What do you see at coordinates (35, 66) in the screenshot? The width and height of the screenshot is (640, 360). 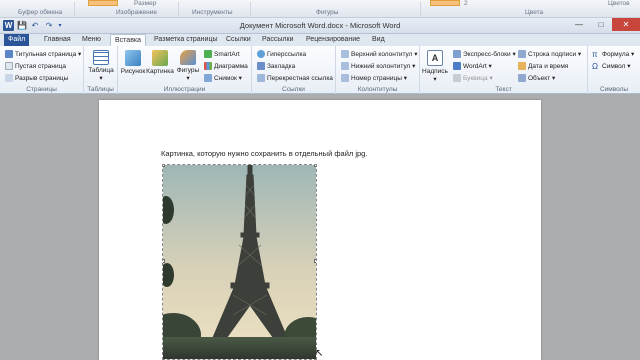 I see `blank-page-button: Пустая страница` at bounding box center [35, 66].